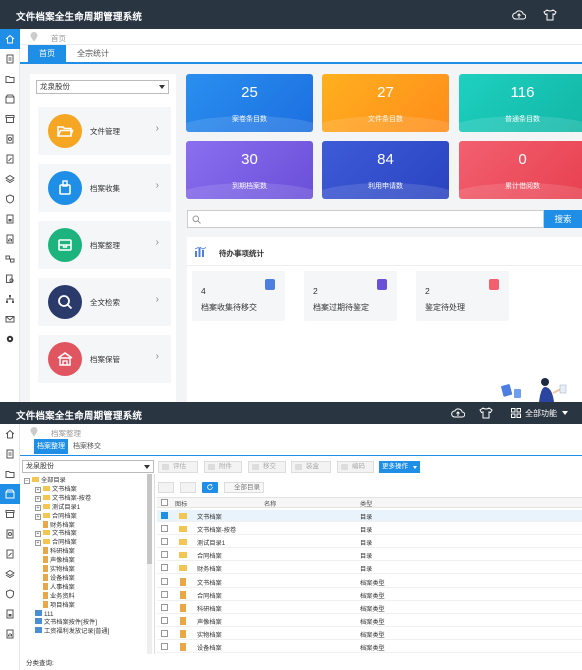 Image resolution: width=582 pixels, height=670 pixels. Describe the element at coordinates (44, 614) in the screenshot. I see `tree-node: 111` at that location.